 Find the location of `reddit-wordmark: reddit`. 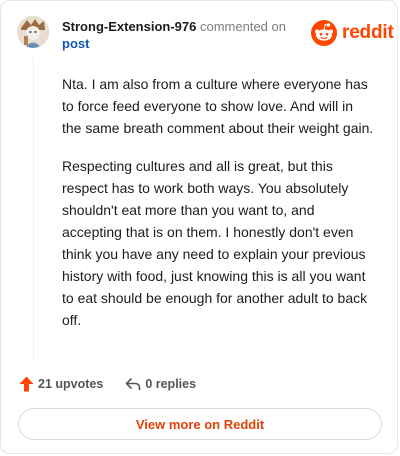

reddit-wordmark: reddit is located at coordinates (368, 32).